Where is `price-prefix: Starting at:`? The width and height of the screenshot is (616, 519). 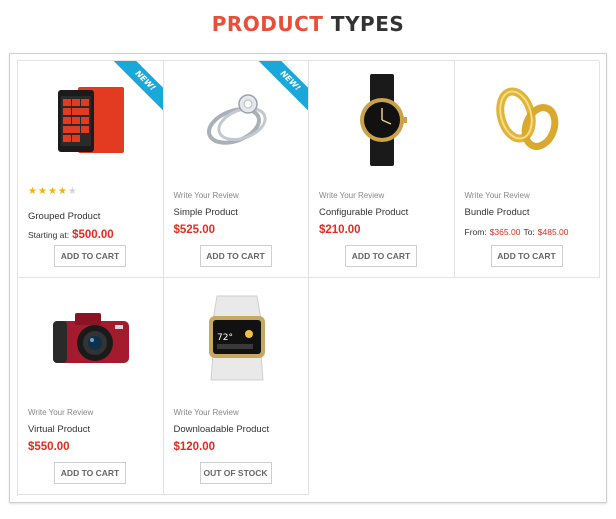
price-prefix: Starting at: is located at coordinates (49, 235).